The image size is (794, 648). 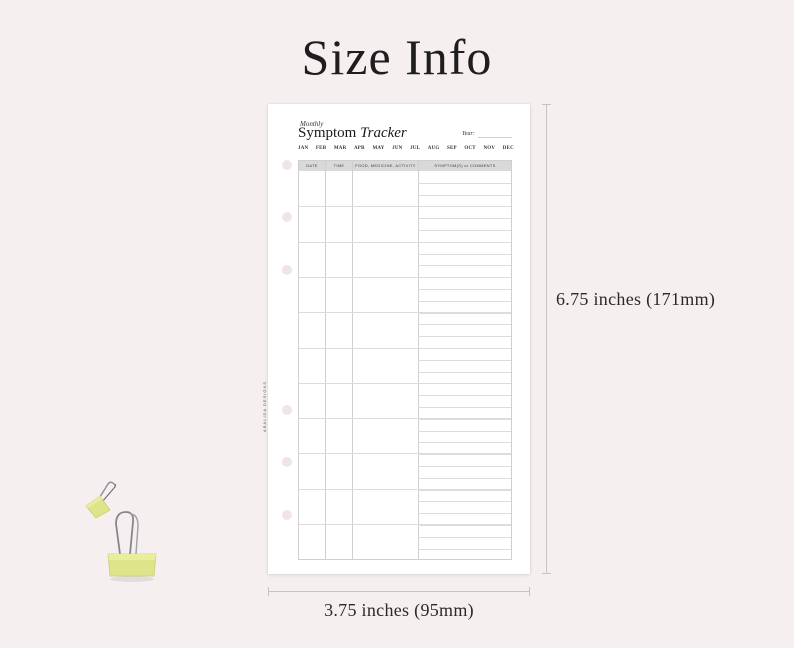 I want to click on year-label: Year:, so click(x=468, y=134).